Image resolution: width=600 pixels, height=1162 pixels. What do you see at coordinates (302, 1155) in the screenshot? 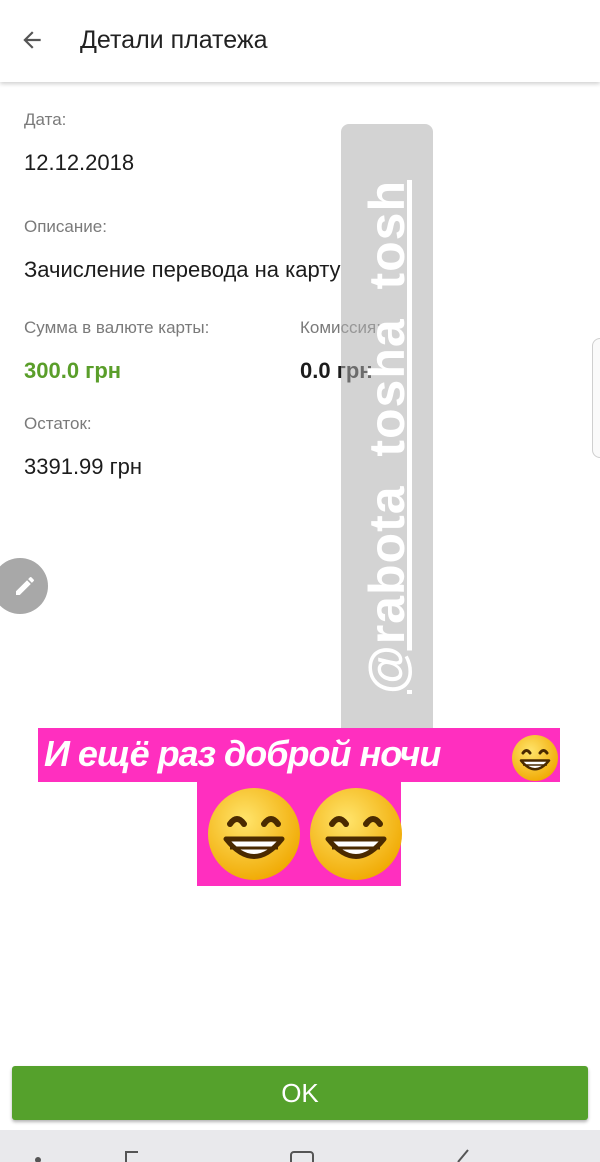
I see `nav-home-icon` at bounding box center [302, 1155].